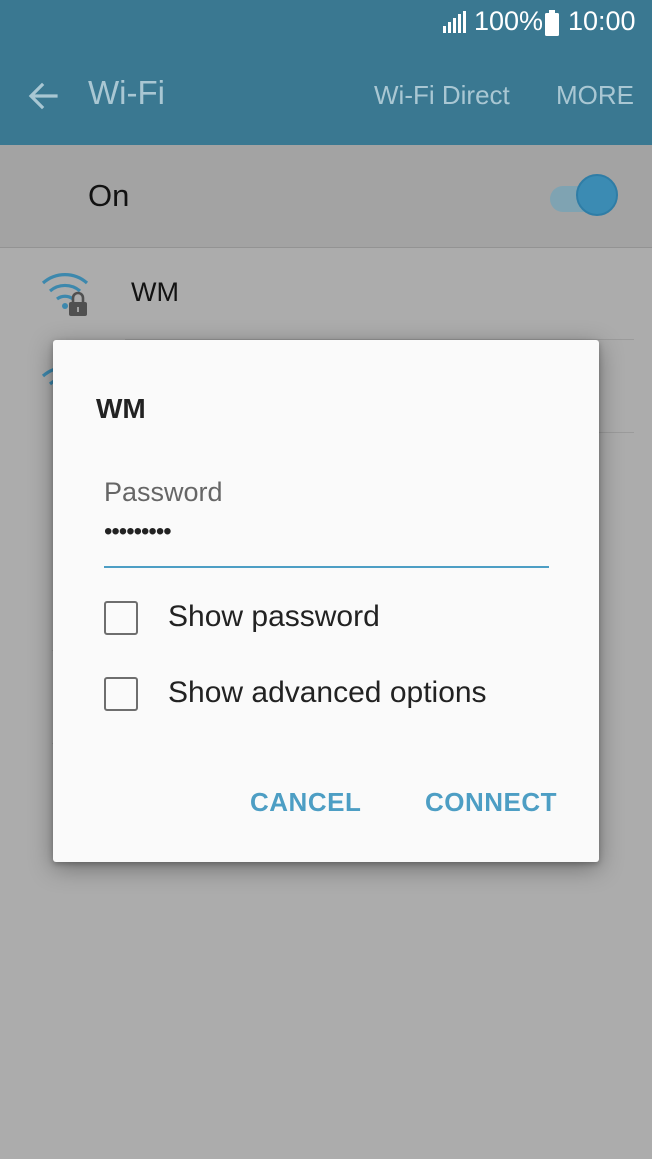  I want to click on network-ssid: WM, so click(155, 292).